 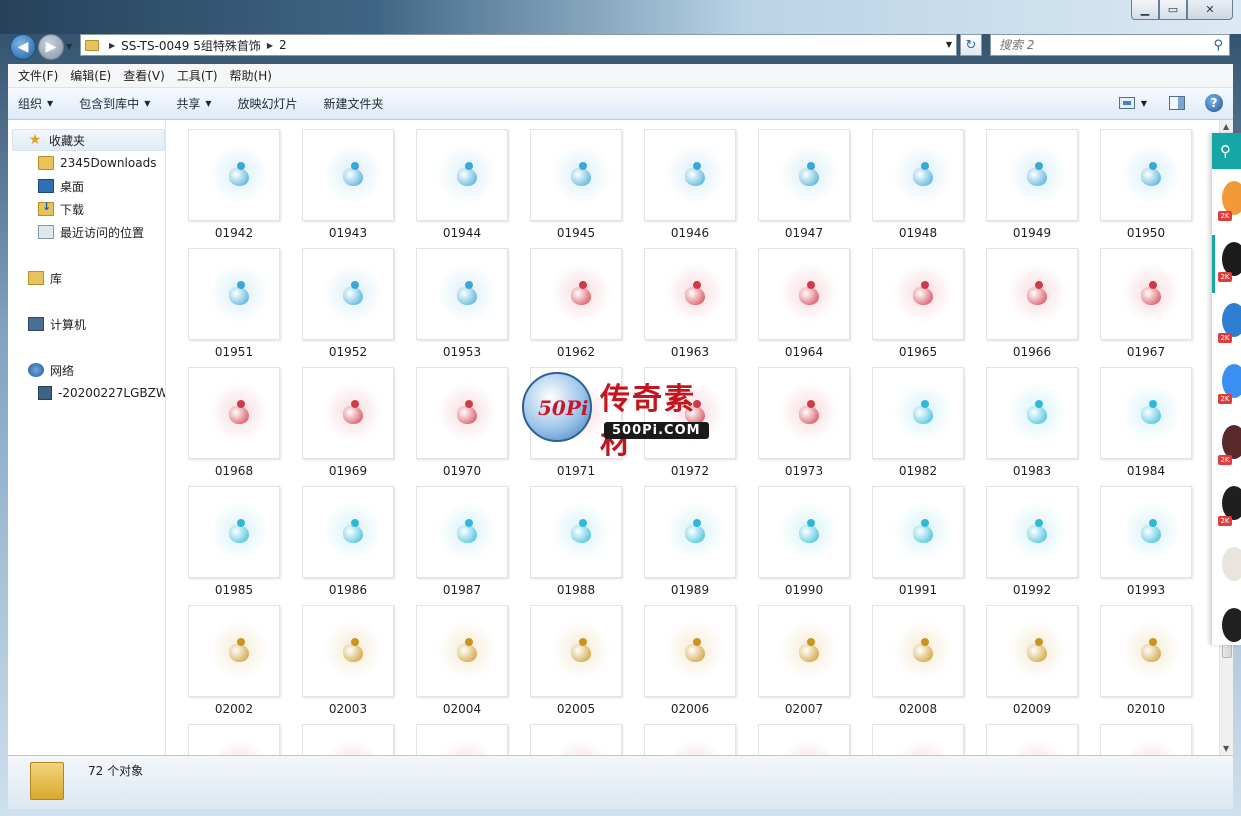 What do you see at coordinates (347, 426) in the screenshot?
I see `file-tile: 01969` at bounding box center [347, 426].